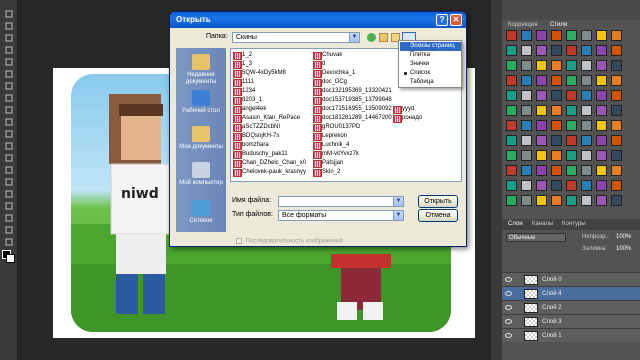 This screenshot has width=640, height=360. Describe the element at coordinates (9, 14) in the screenshot. I see `move-tool-icon` at that location.